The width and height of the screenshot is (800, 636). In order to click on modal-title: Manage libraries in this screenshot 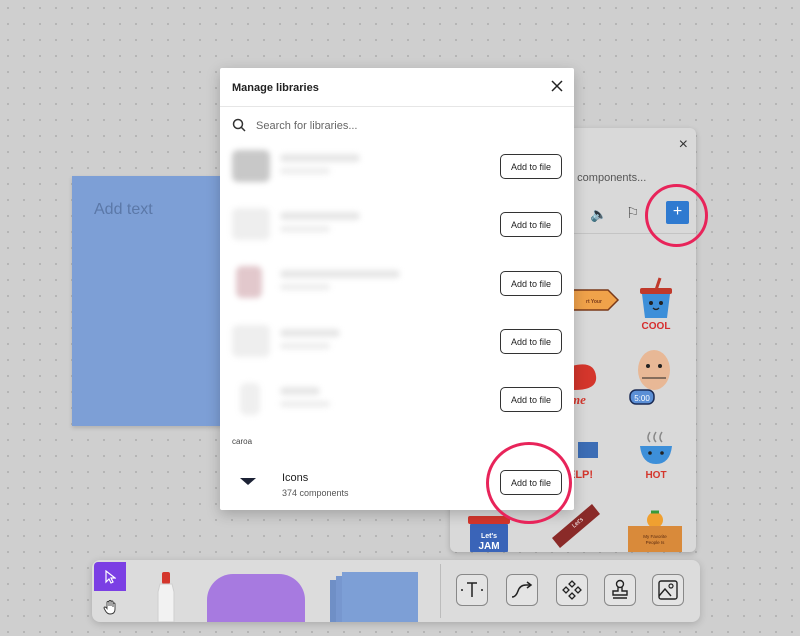, I will do `click(275, 88)`.